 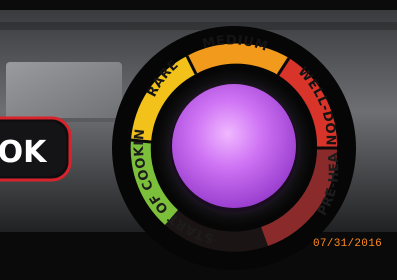 I want to click on ok-button: OK, so click(x=36, y=149).